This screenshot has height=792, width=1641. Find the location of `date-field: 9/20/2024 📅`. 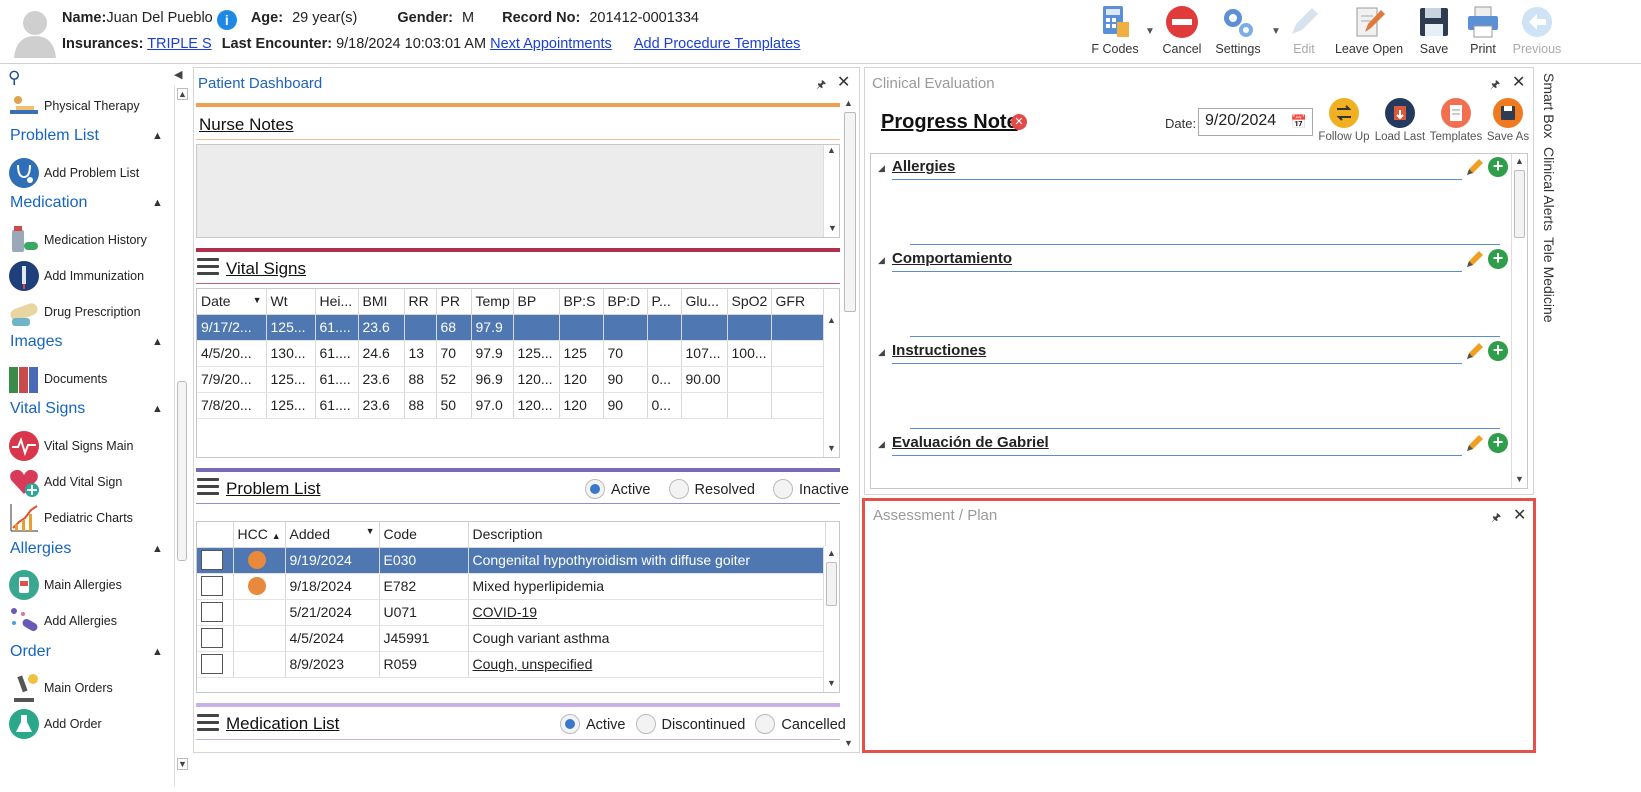

date-field: 9/20/2024 📅 is located at coordinates (1255, 122).